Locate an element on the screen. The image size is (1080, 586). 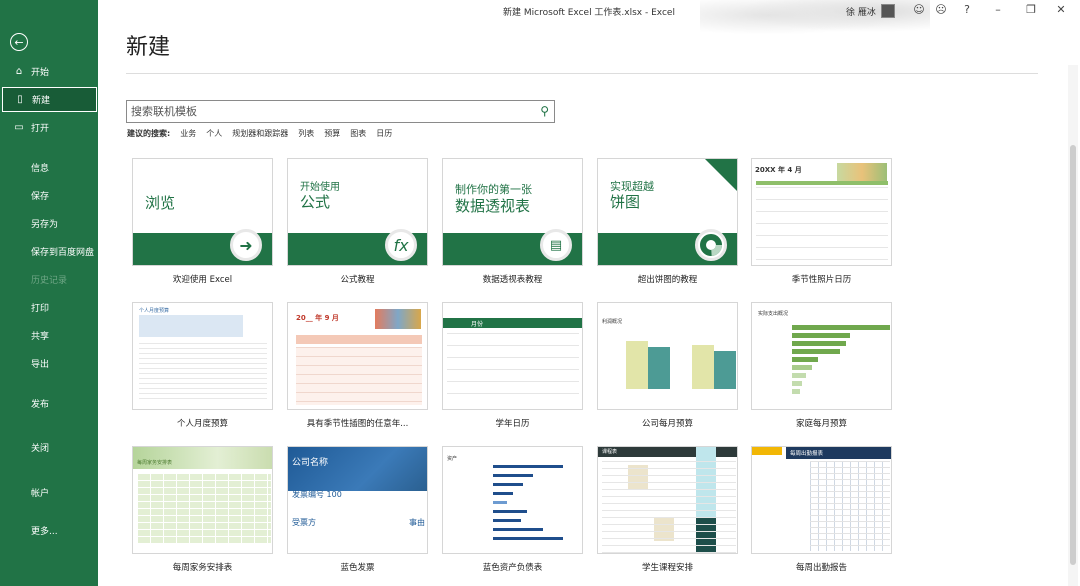
budget-bar-chart is located at coordinates (681, 365).